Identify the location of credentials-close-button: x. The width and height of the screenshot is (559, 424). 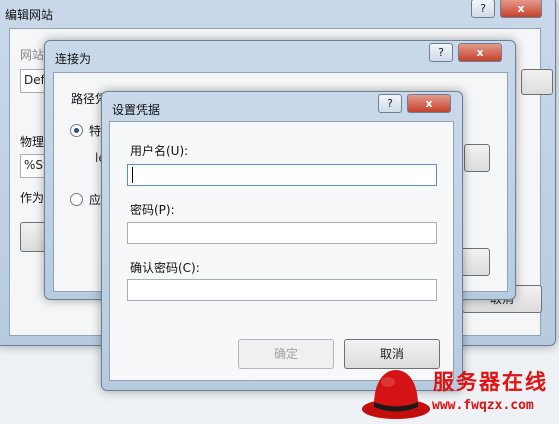
(429, 103).